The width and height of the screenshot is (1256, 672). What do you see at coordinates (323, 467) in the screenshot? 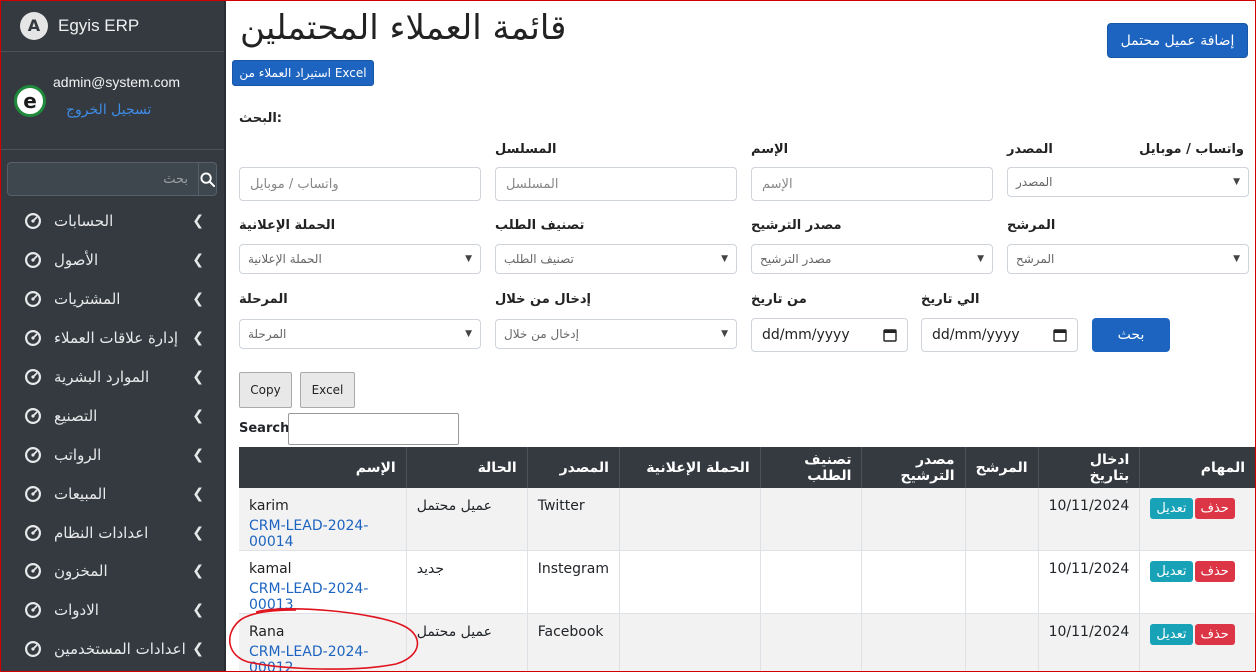
I see `column-header: الإسم` at bounding box center [323, 467].